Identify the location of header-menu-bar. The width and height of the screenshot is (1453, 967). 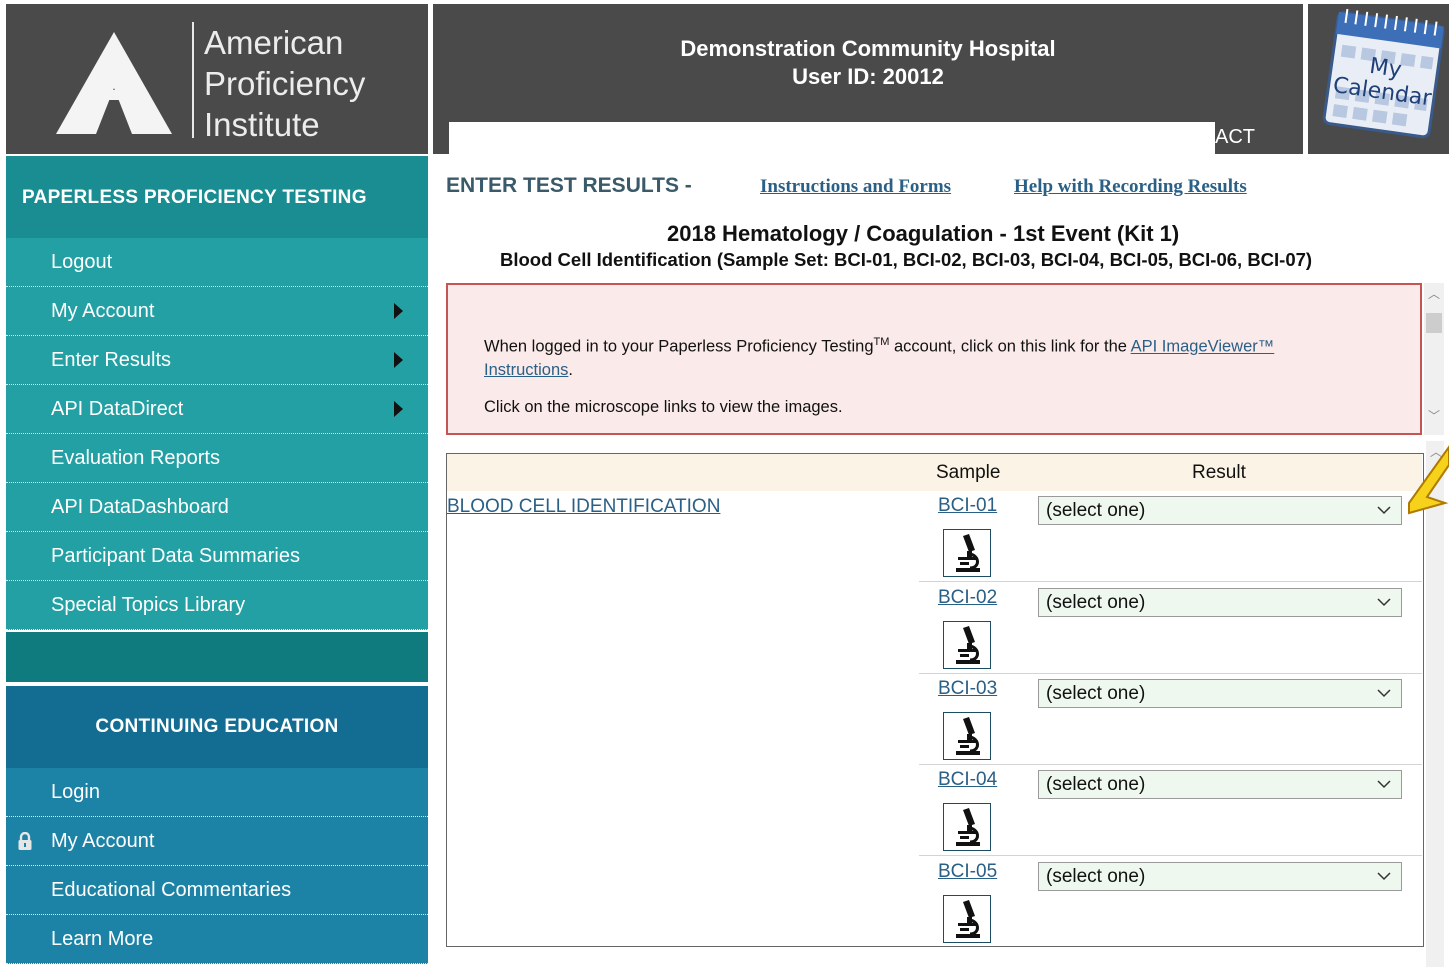
(832, 138).